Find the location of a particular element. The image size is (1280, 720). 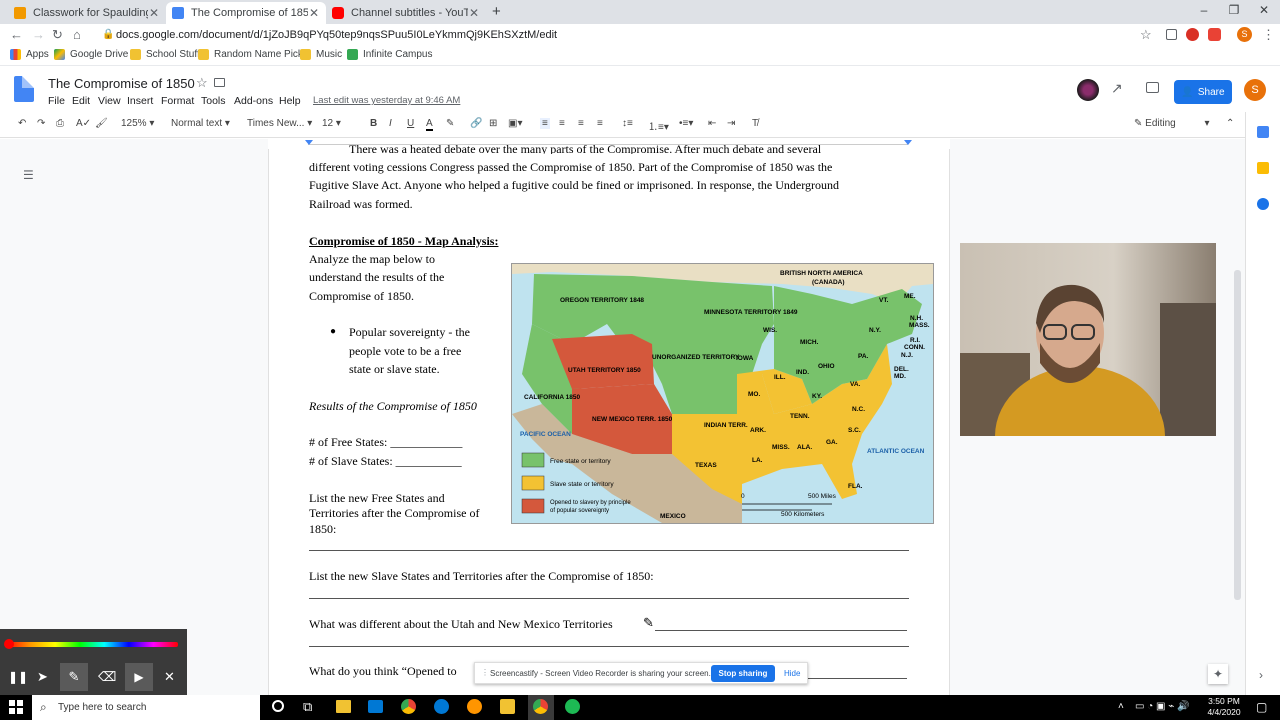

highlight-icon: ✎ is located at coordinates (450, 123).